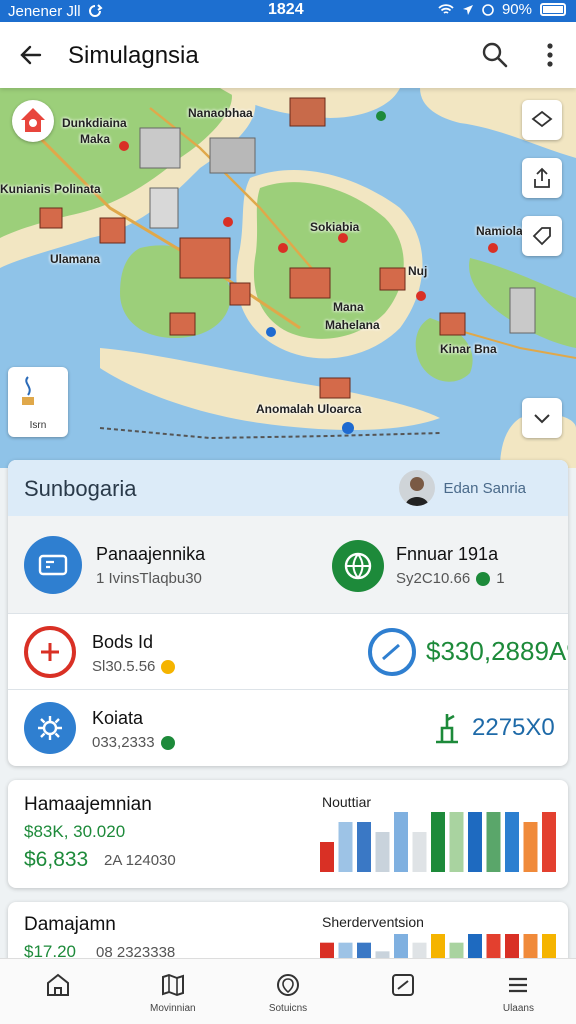 This screenshot has width=576, height=1024. Describe the element at coordinates (518, 991) in the screenshot. I see `nav-menu: Ulaans` at that location.